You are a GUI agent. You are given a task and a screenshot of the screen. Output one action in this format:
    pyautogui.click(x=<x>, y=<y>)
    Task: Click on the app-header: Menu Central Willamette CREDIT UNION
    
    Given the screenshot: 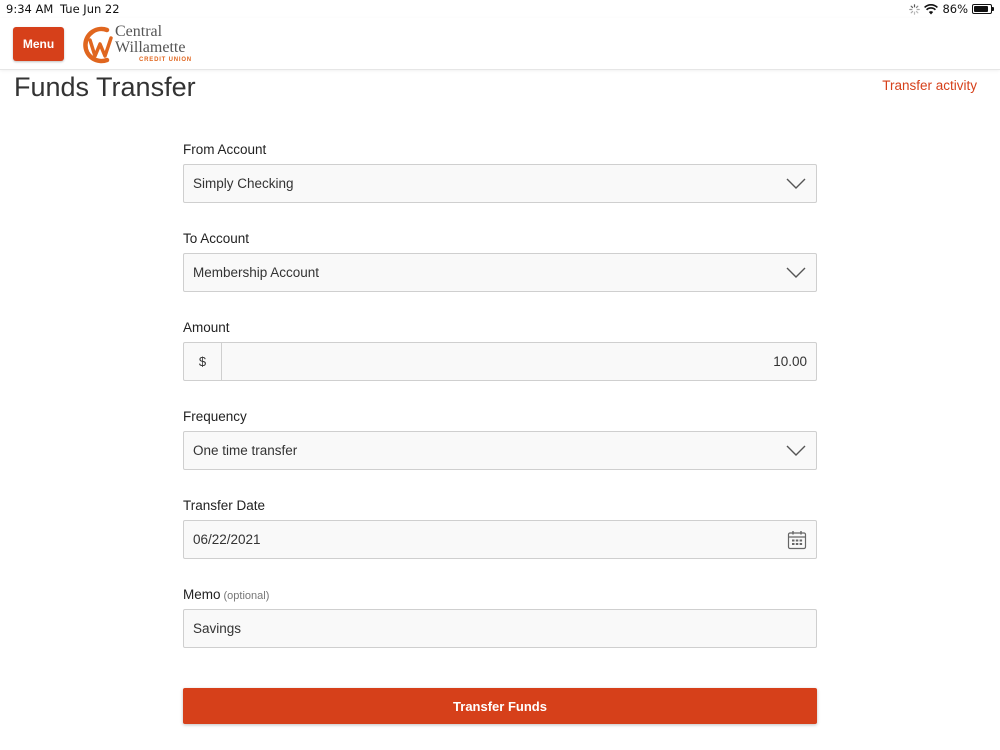 What is the action you would take?
    pyautogui.click(x=500, y=44)
    